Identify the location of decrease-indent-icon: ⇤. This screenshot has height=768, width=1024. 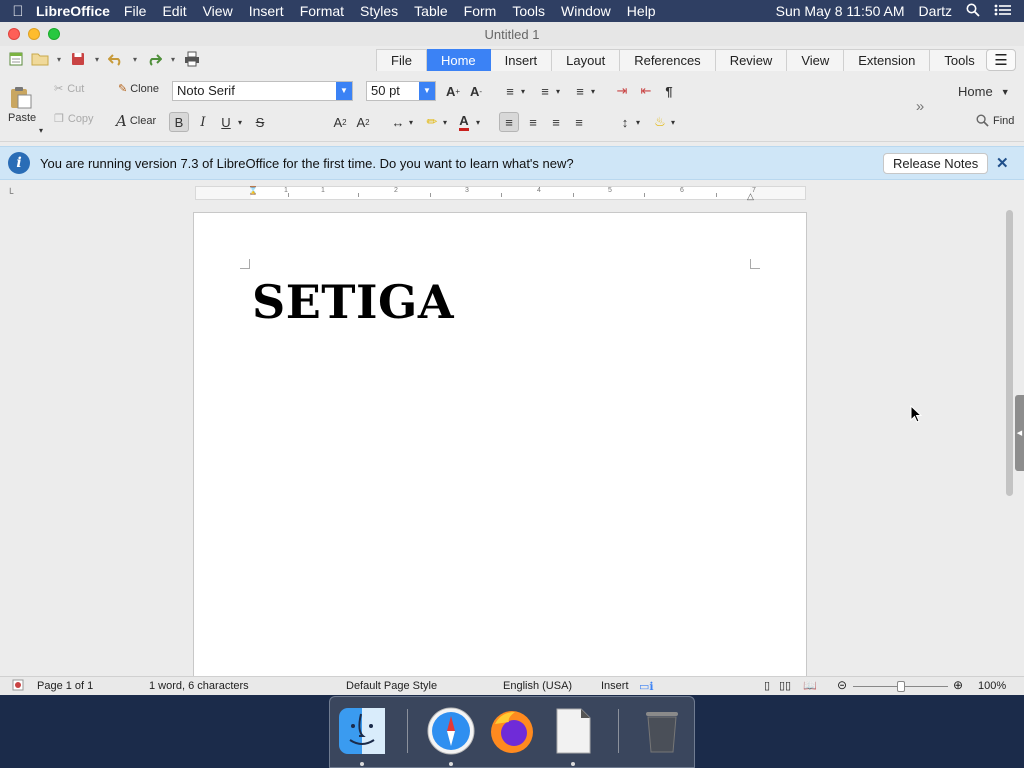
(646, 91).